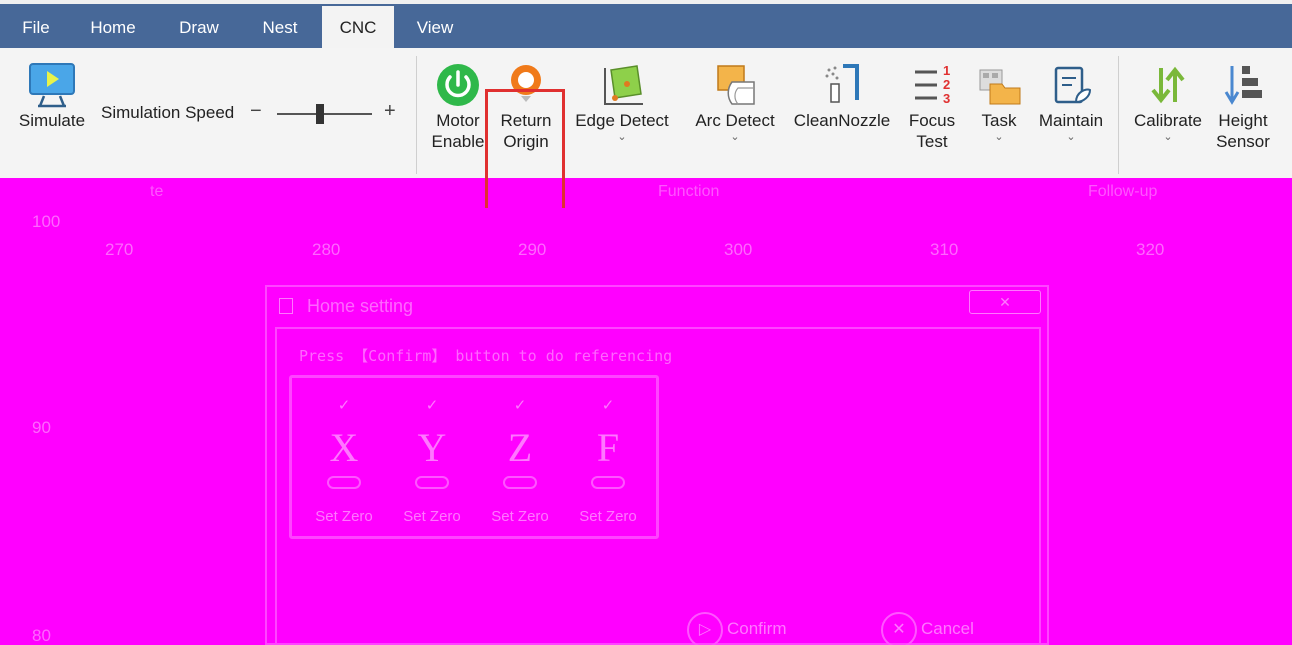  Describe the element at coordinates (899, 628) in the screenshot. I see `close-icon: ✕` at that location.